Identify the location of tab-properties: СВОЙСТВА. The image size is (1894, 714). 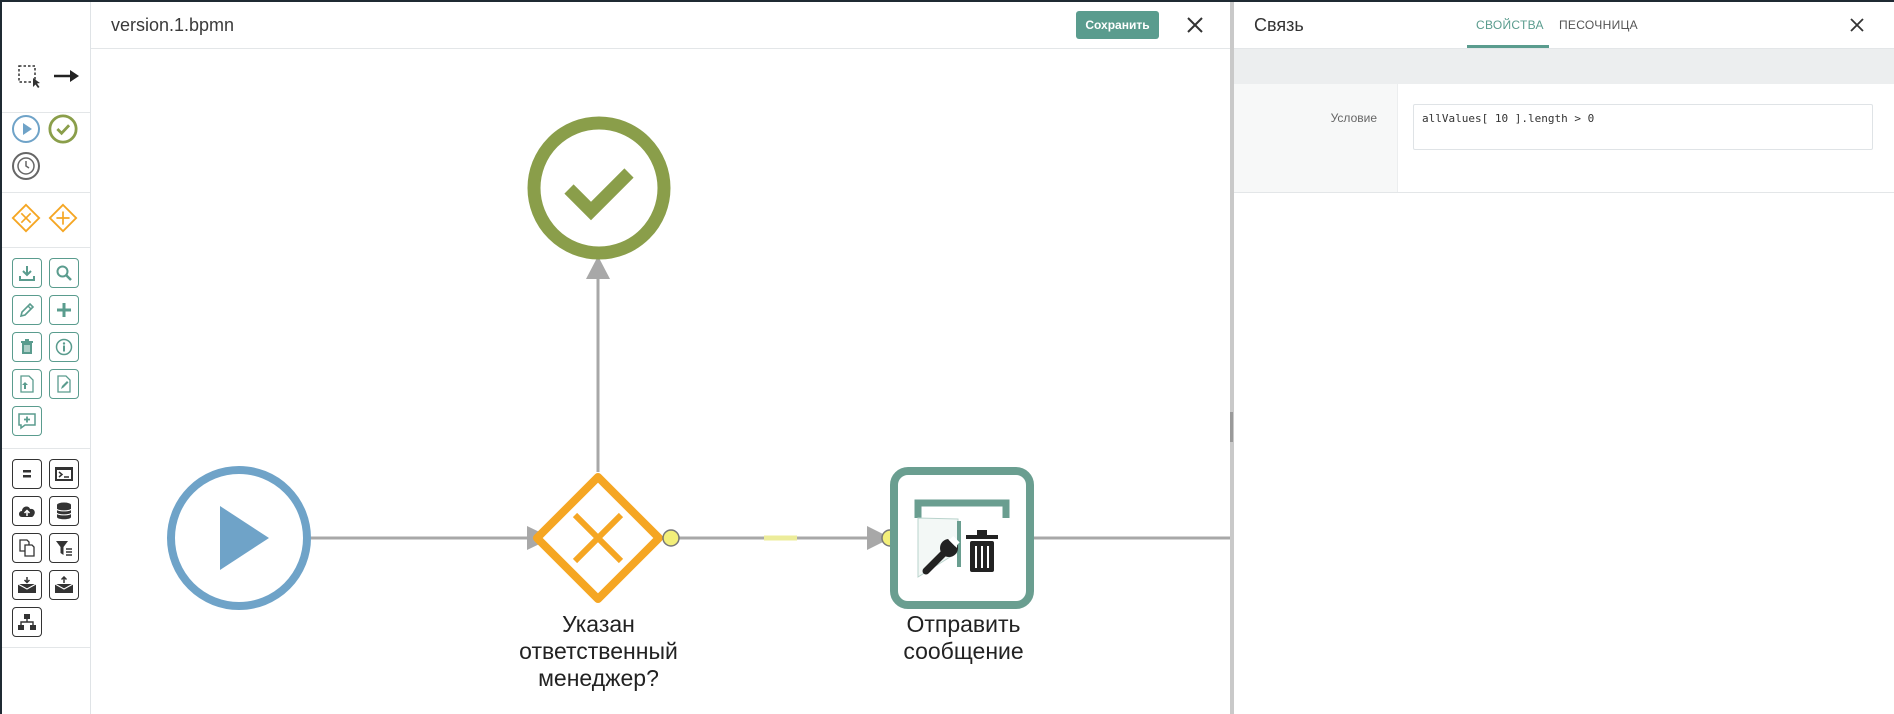
(1510, 25).